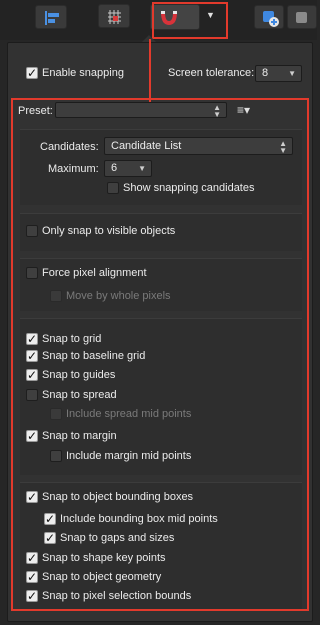 The width and height of the screenshot is (320, 625). I want to click on option-label: Force pixel alignment, so click(94, 273).